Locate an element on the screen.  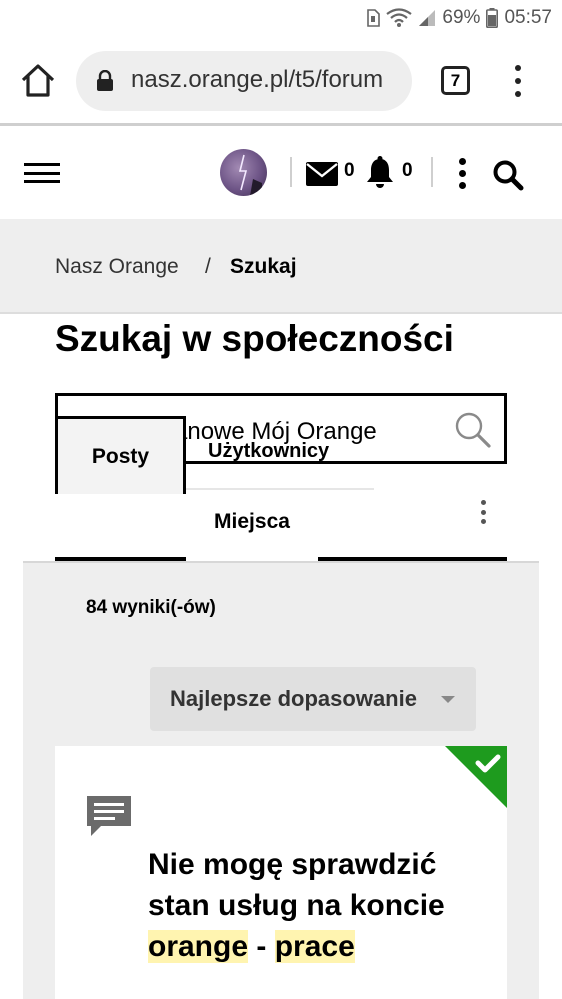
tab-posts-label: Posty is located at coordinates (120, 456).